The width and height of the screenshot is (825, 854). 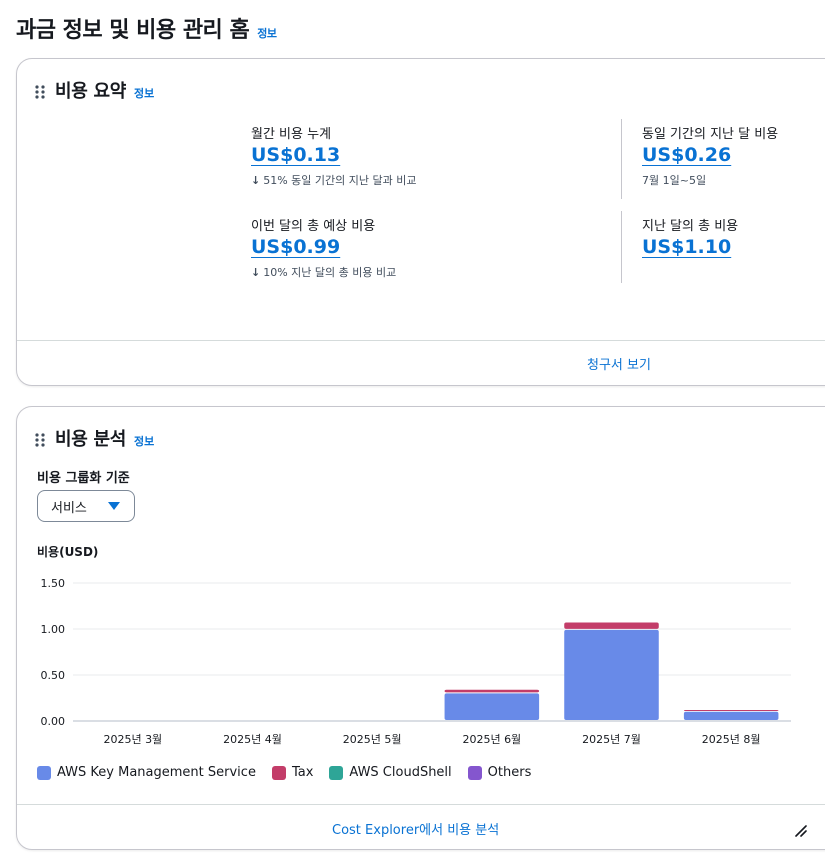 I want to click on y-axis-title: 비용(USD), so click(x=68, y=552).